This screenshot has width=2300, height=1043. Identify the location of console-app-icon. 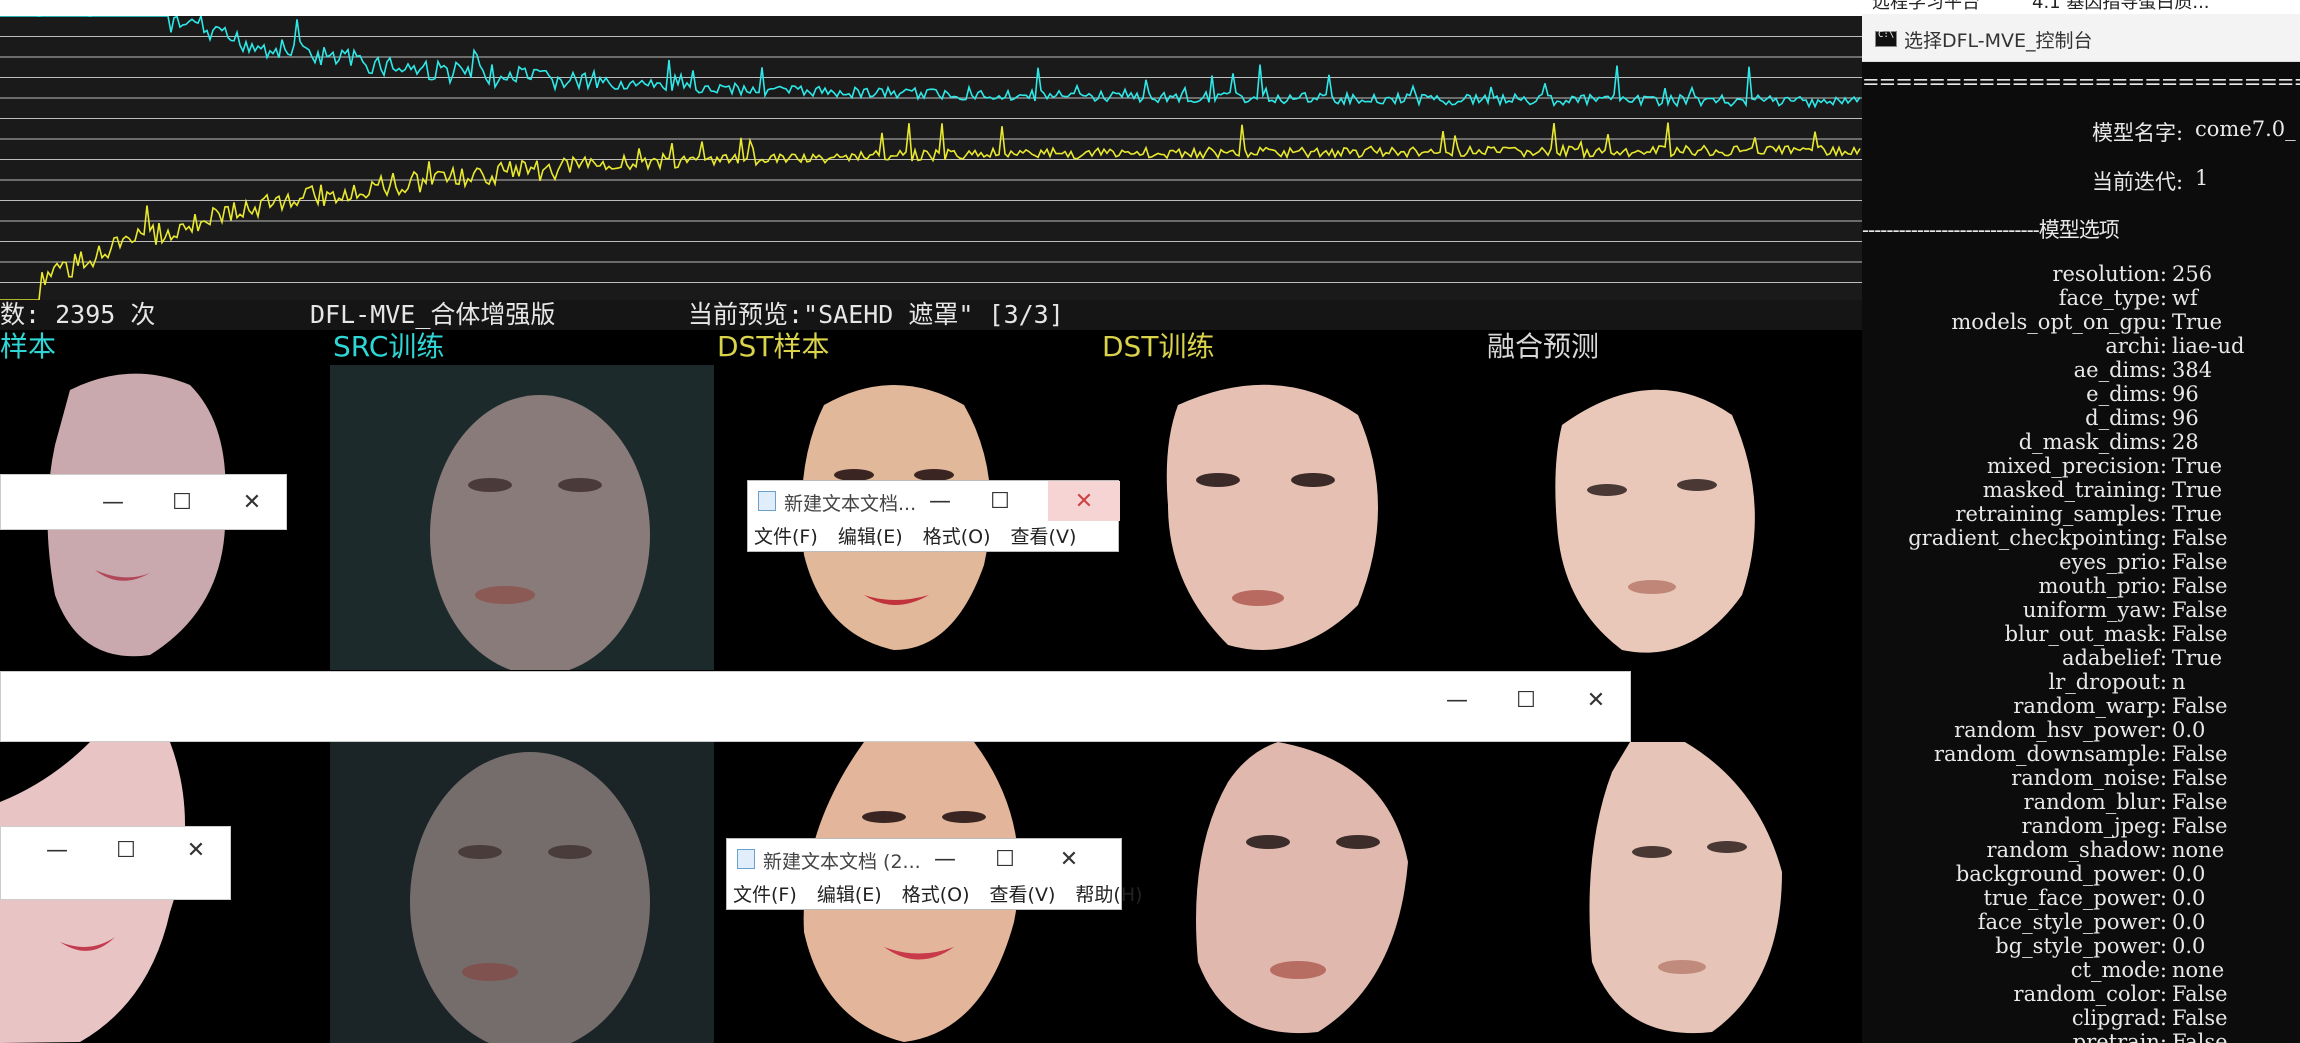
(1886, 38).